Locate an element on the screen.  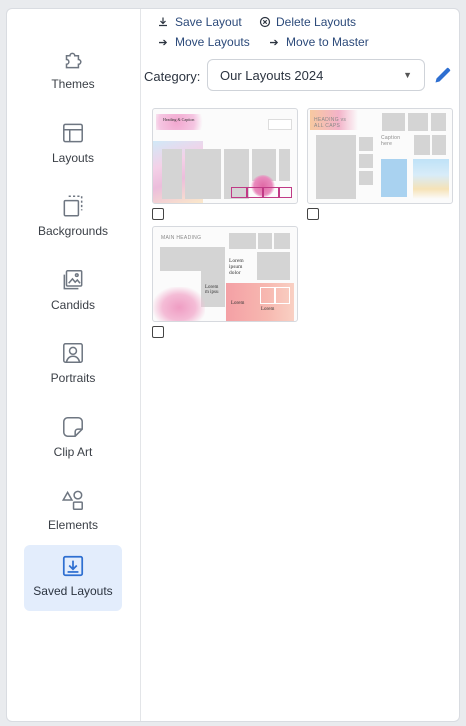
layout-thumbnail-2: HEADING vs ALL CAPS Caption here is located at coordinates (380, 156).